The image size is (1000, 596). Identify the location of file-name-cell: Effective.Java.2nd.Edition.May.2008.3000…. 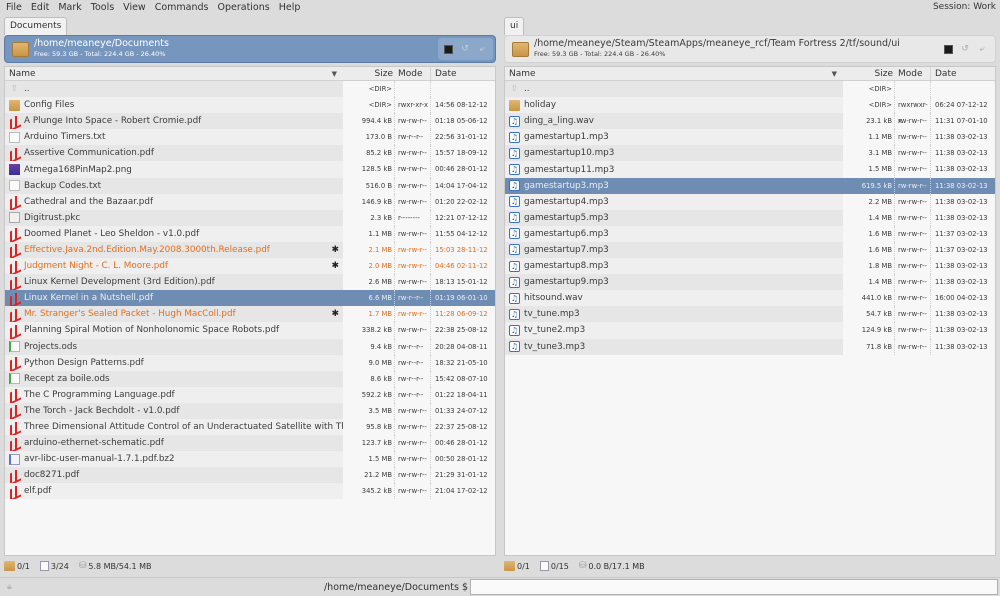
(174, 250).